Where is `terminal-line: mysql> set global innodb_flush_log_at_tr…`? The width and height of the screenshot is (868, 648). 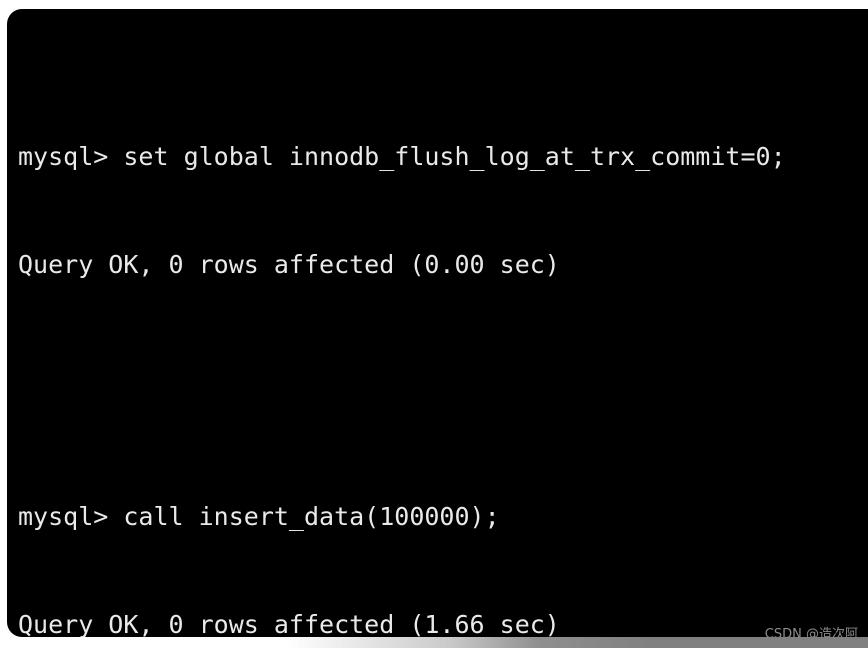
terminal-line: mysql> set global innodb_flush_log_at_tr… is located at coordinates (402, 156).